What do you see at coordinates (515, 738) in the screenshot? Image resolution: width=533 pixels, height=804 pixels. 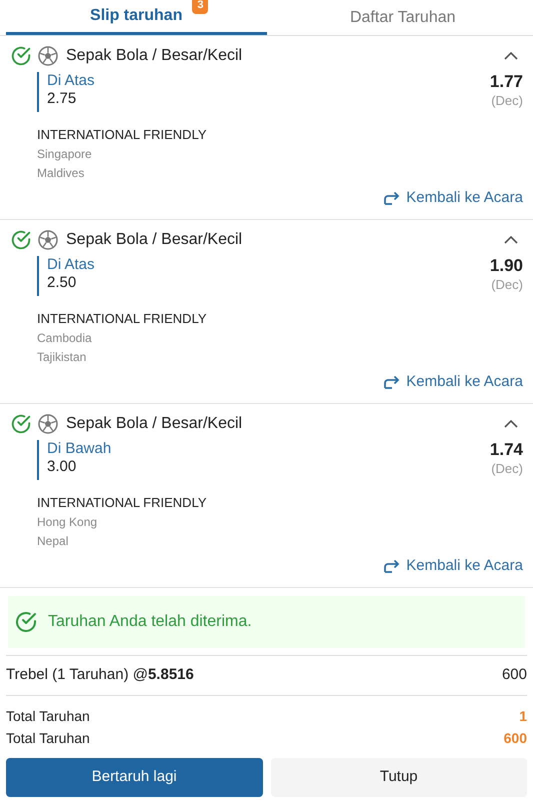 I see `total-value: 600` at bounding box center [515, 738].